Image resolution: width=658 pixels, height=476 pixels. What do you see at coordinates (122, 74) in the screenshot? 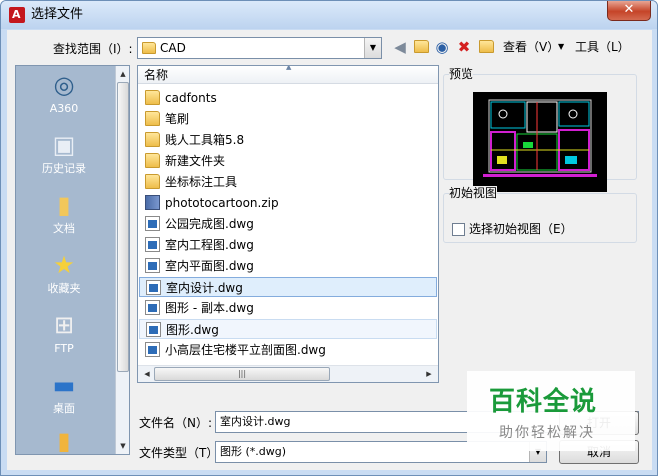
I see `scroll-up-icon: ▲` at bounding box center [122, 74].